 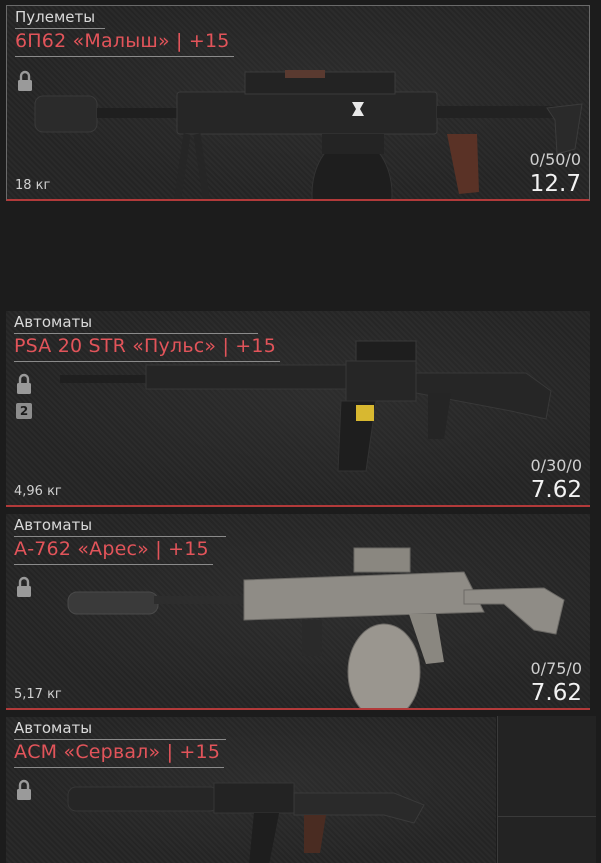 What do you see at coordinates (555, 159) in the screenshot?
I see `weapon-ammo: 0/50/0` at bounding box center [555, 159].